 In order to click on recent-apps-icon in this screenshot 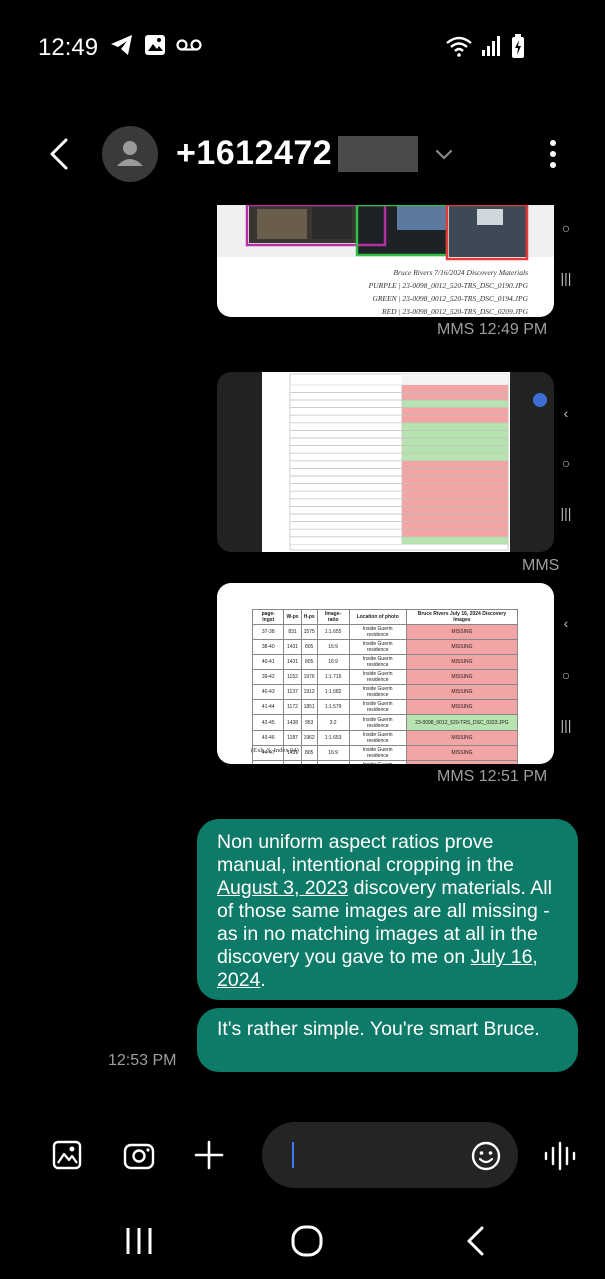, I will do `click(139, 1241)`.